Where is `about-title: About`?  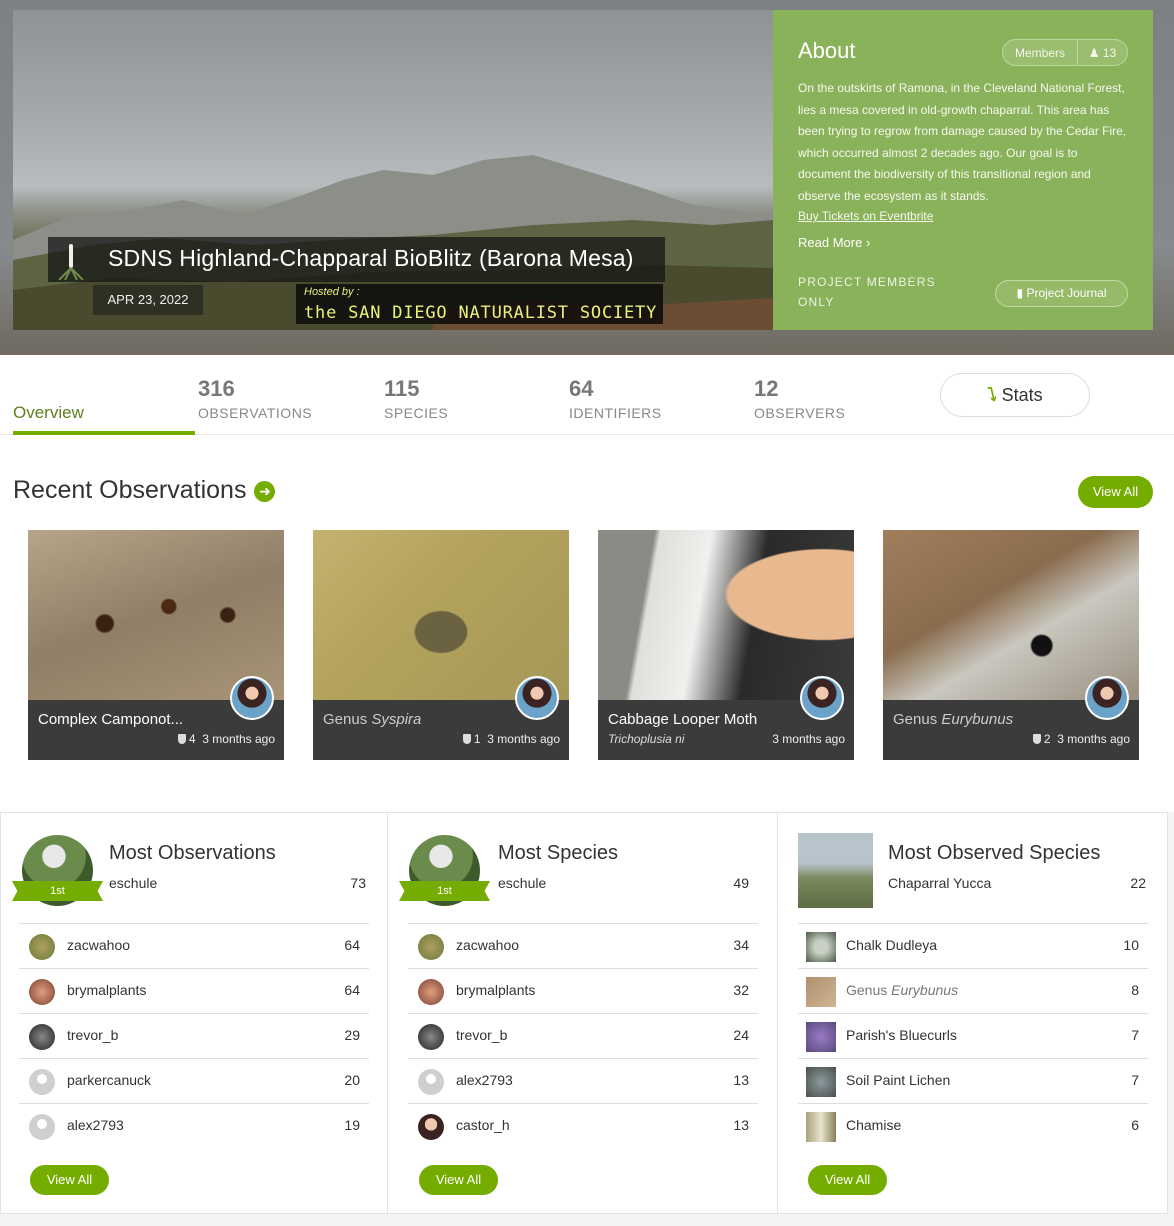
about-title: About is located at coordinates (827, 50).